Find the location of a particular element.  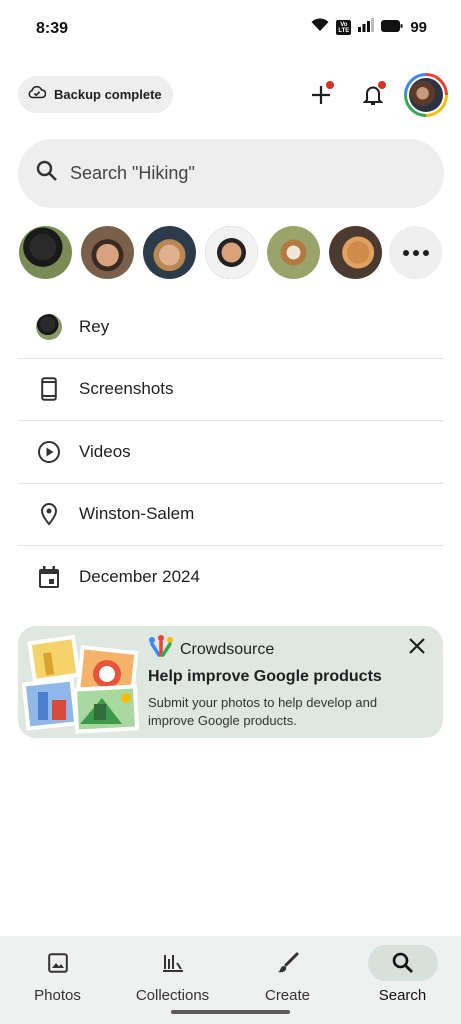

more-people-button is located at coordinates (415, 252).